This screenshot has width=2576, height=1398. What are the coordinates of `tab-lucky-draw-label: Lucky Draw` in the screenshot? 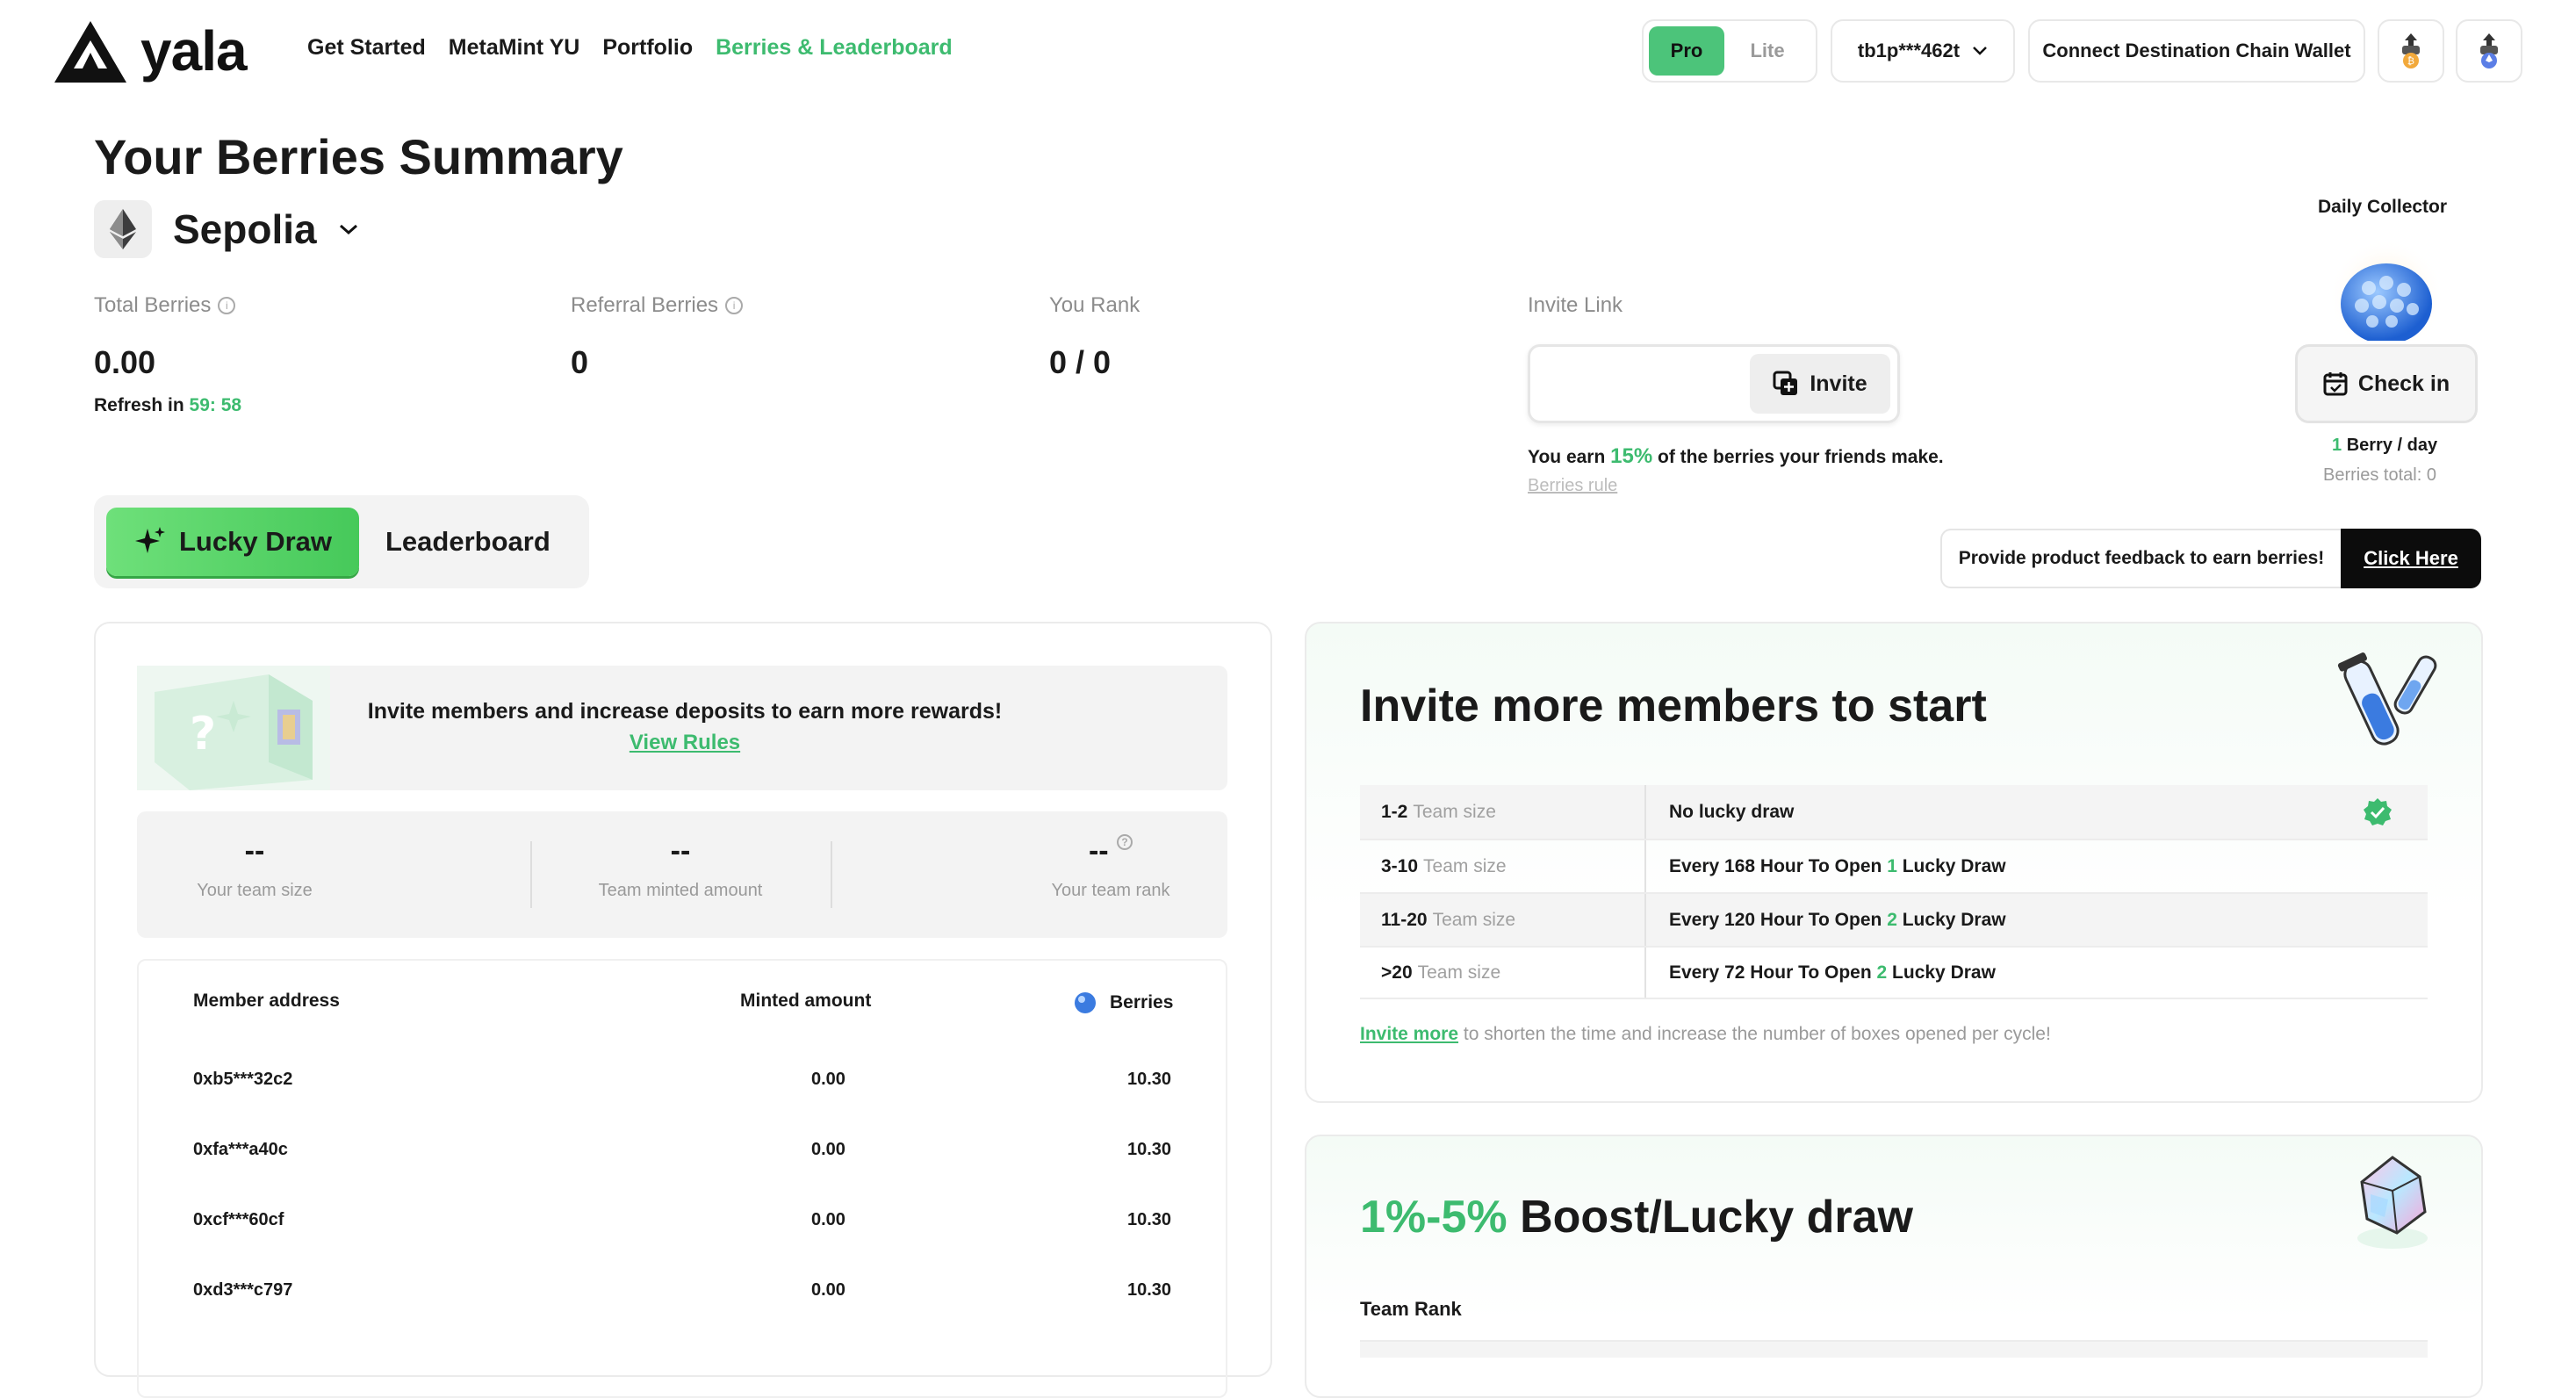 It's located at (255, 542).